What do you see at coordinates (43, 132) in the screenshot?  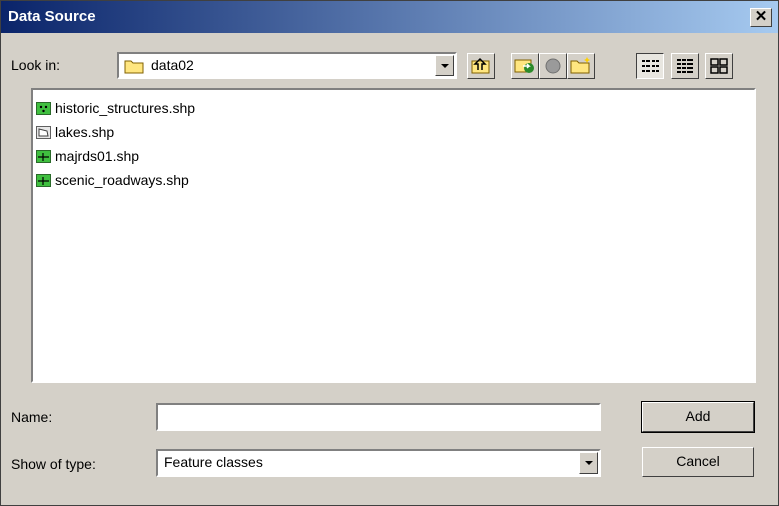 I see `polygon-feature-icon` at bounding box center [43, 132].